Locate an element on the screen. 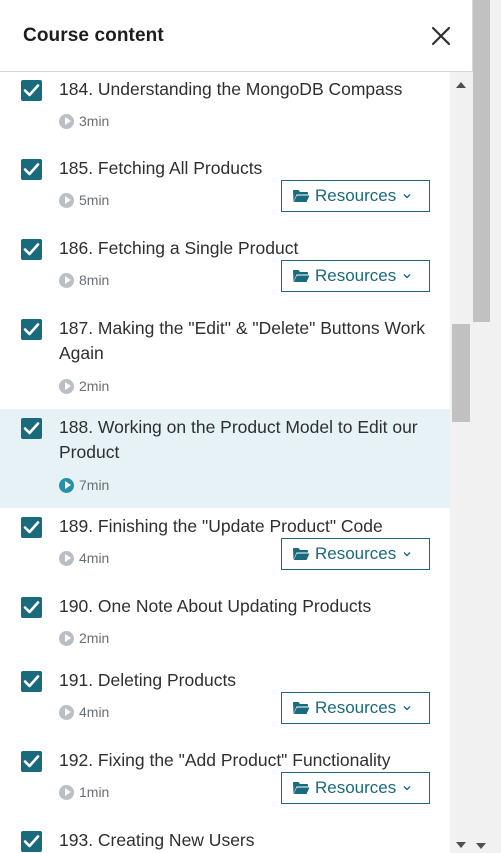 Image resolution: width=501 pixels, height=853 pixels. lecture-meta: 1min is located at coordinates (84, 792).